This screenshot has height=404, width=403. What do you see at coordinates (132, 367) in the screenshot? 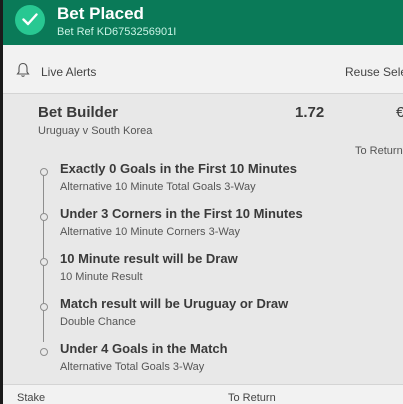
I see `selection-market: Alternative Total Goals 3-Way` at bounding box center [132, 367].